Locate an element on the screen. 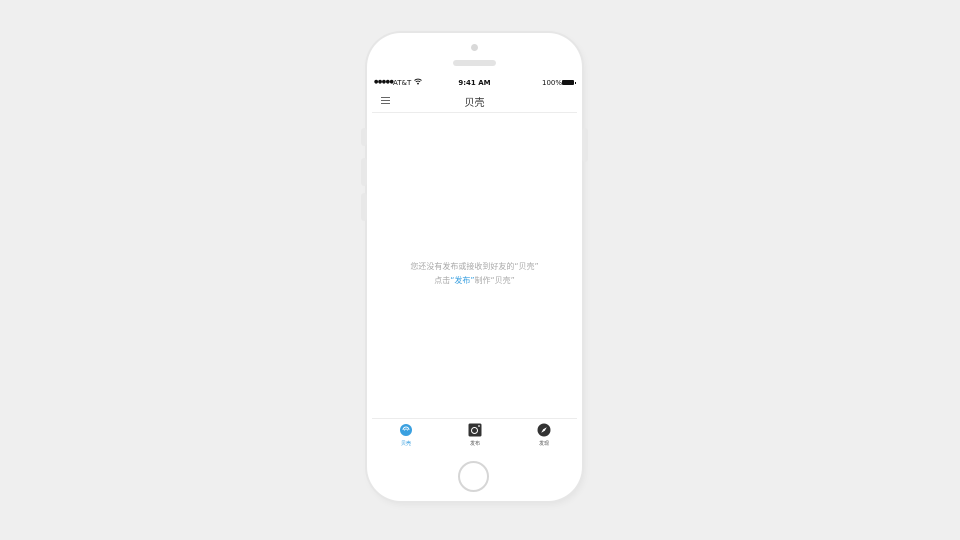 Image resolution: width=960 pixels, height=540 pixels. empty-state-message: 您还没有发布或接收到好友的“贝壳” 点击“发布”制作“贝壳” is located at coordinates (474, 274).